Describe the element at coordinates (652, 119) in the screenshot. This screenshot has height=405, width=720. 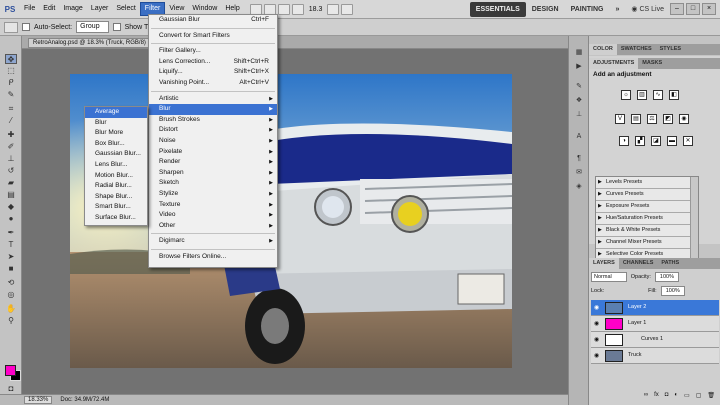
I see `color-balance-icon: ⚖` at that location.